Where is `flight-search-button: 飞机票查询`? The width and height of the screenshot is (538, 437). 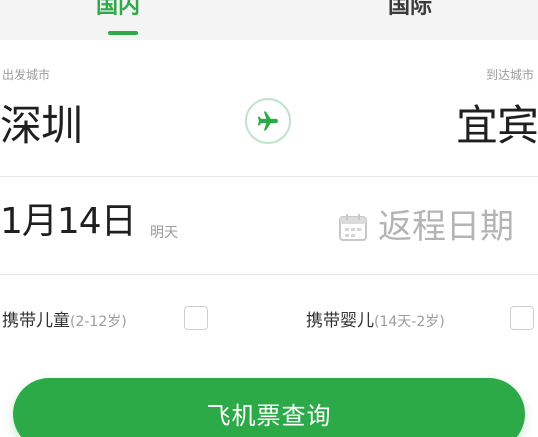
flight-search-button: 飞机票查询 is located at coordinates (269, 407).